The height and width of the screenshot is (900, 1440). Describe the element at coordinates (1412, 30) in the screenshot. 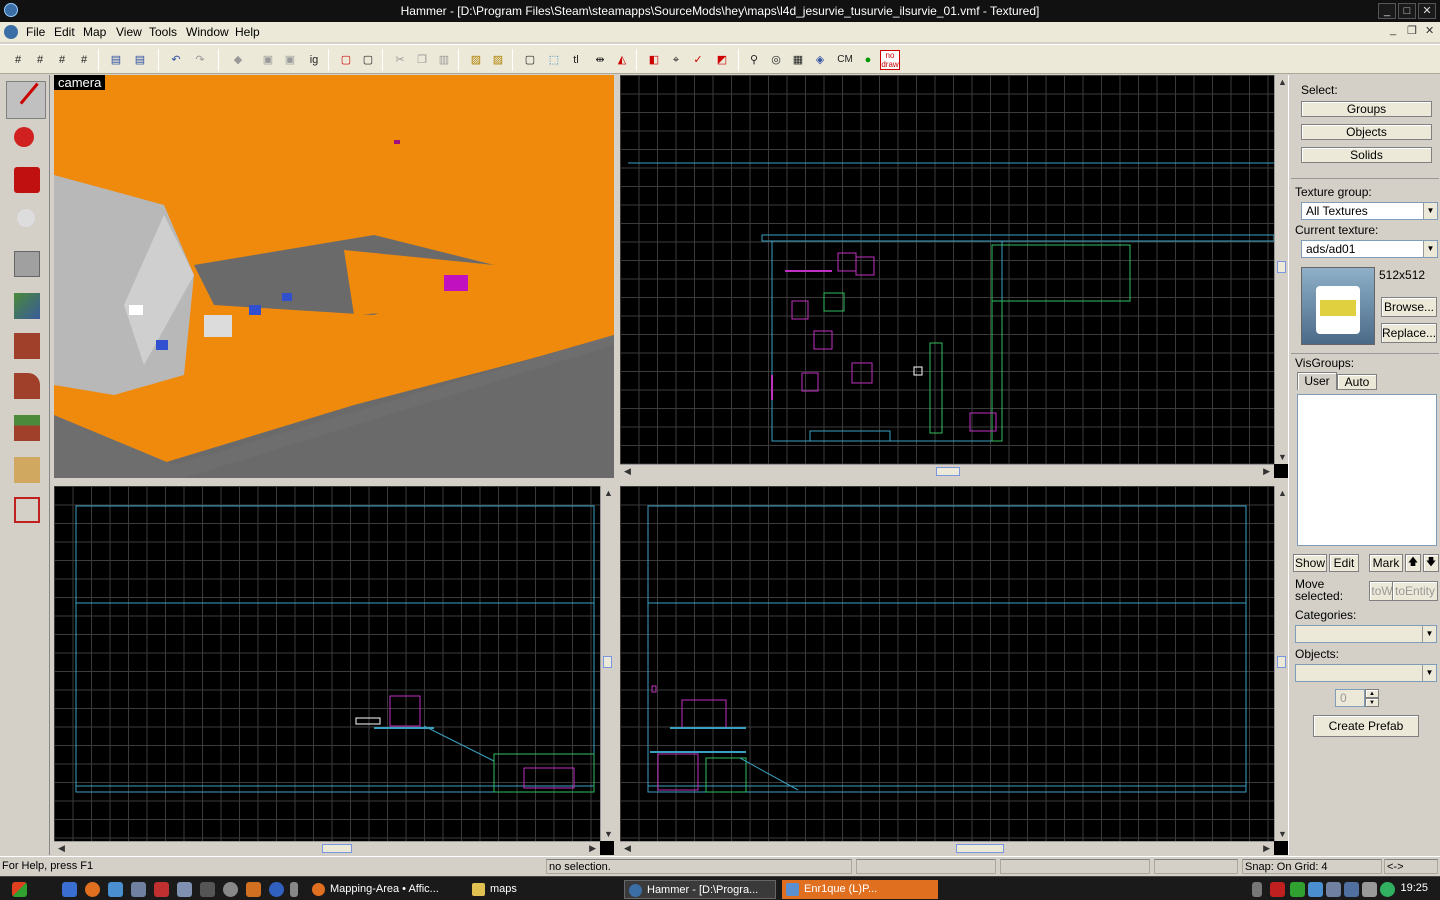

I see `mdi-restore-button: ❐` at that location.